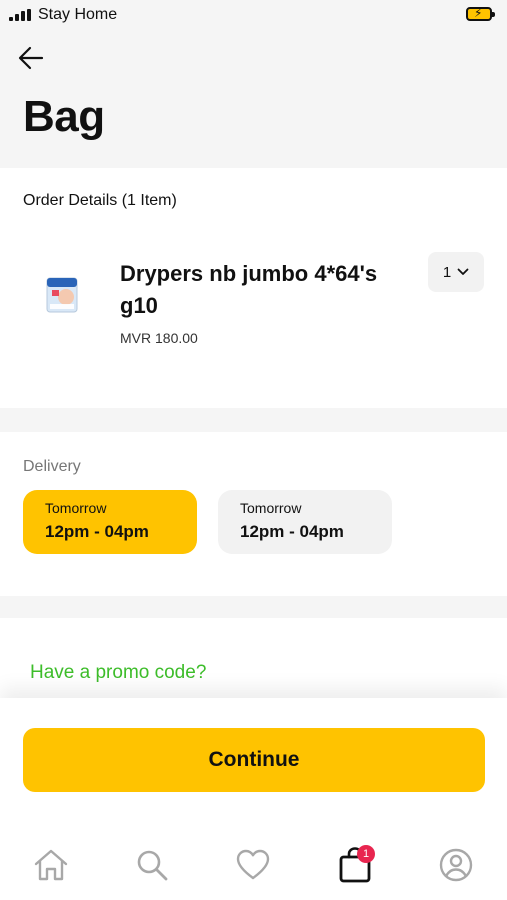  I want to click on profile-icon, so click(456, 865).